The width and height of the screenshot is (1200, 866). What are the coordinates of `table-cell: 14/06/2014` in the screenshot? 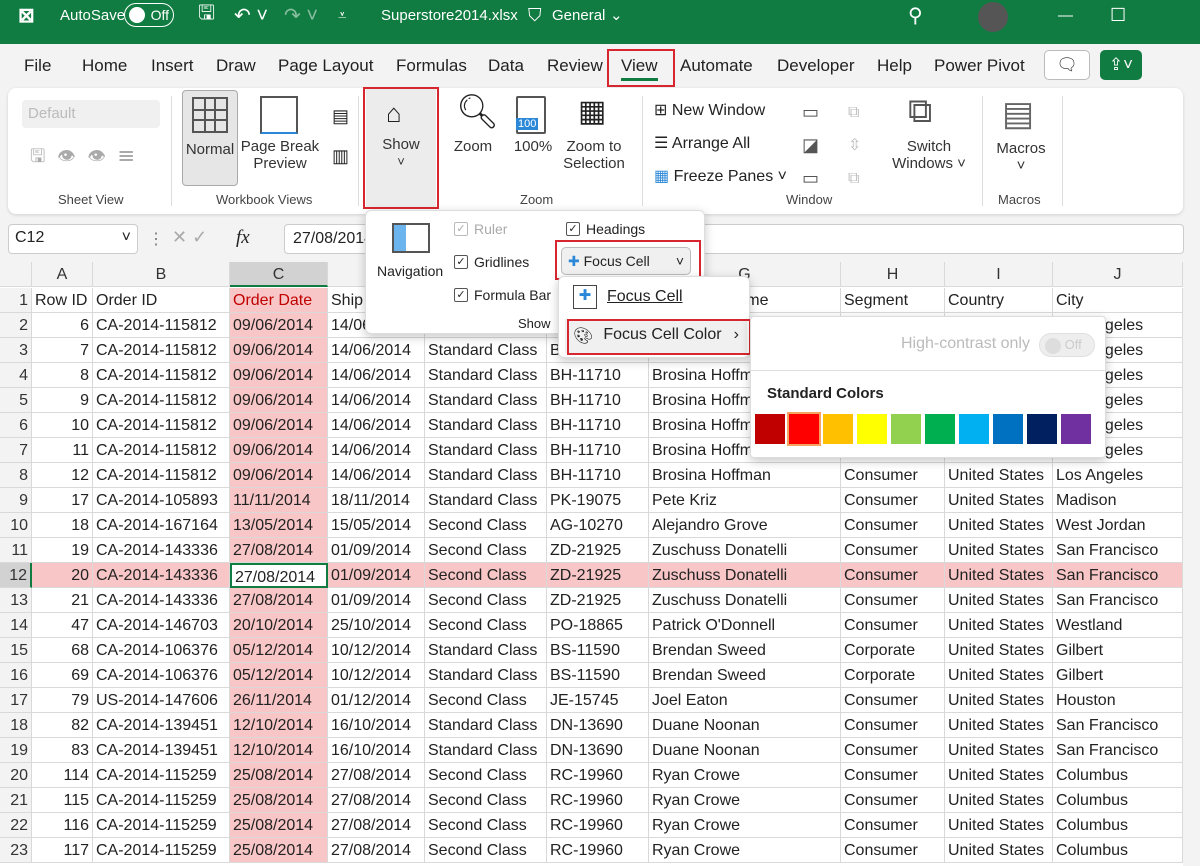 It's located at (376, 400).